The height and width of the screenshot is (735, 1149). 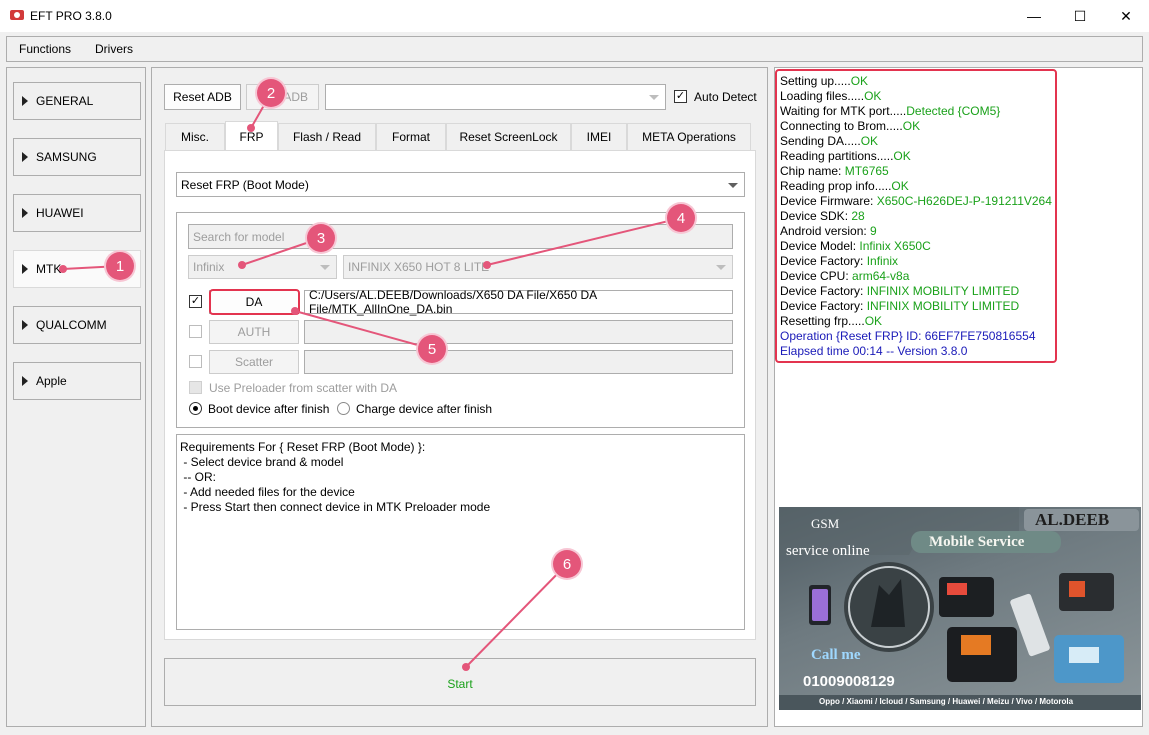 I want to click on brand-label: MTK, so click(x=49, y=269).